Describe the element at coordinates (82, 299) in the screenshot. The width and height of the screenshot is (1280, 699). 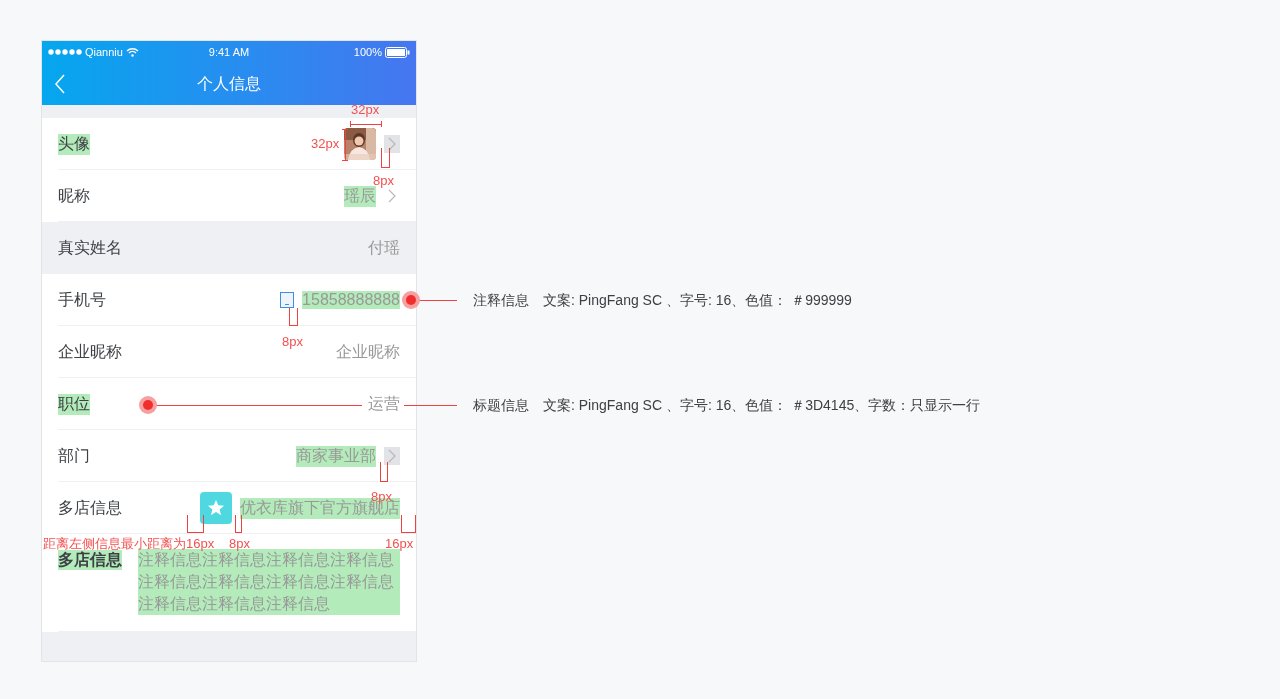
I see `row-label: 手机号` at that location.